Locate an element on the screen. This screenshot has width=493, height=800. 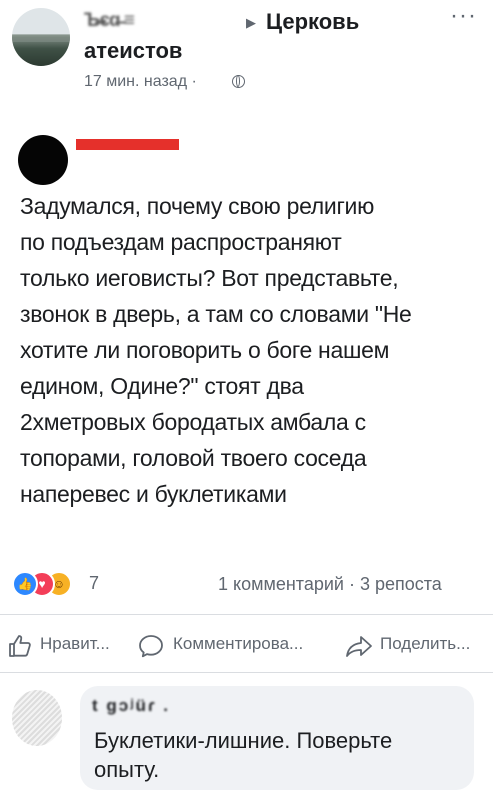
group-name-continued: атеистов is located at coordinates (133, 51).